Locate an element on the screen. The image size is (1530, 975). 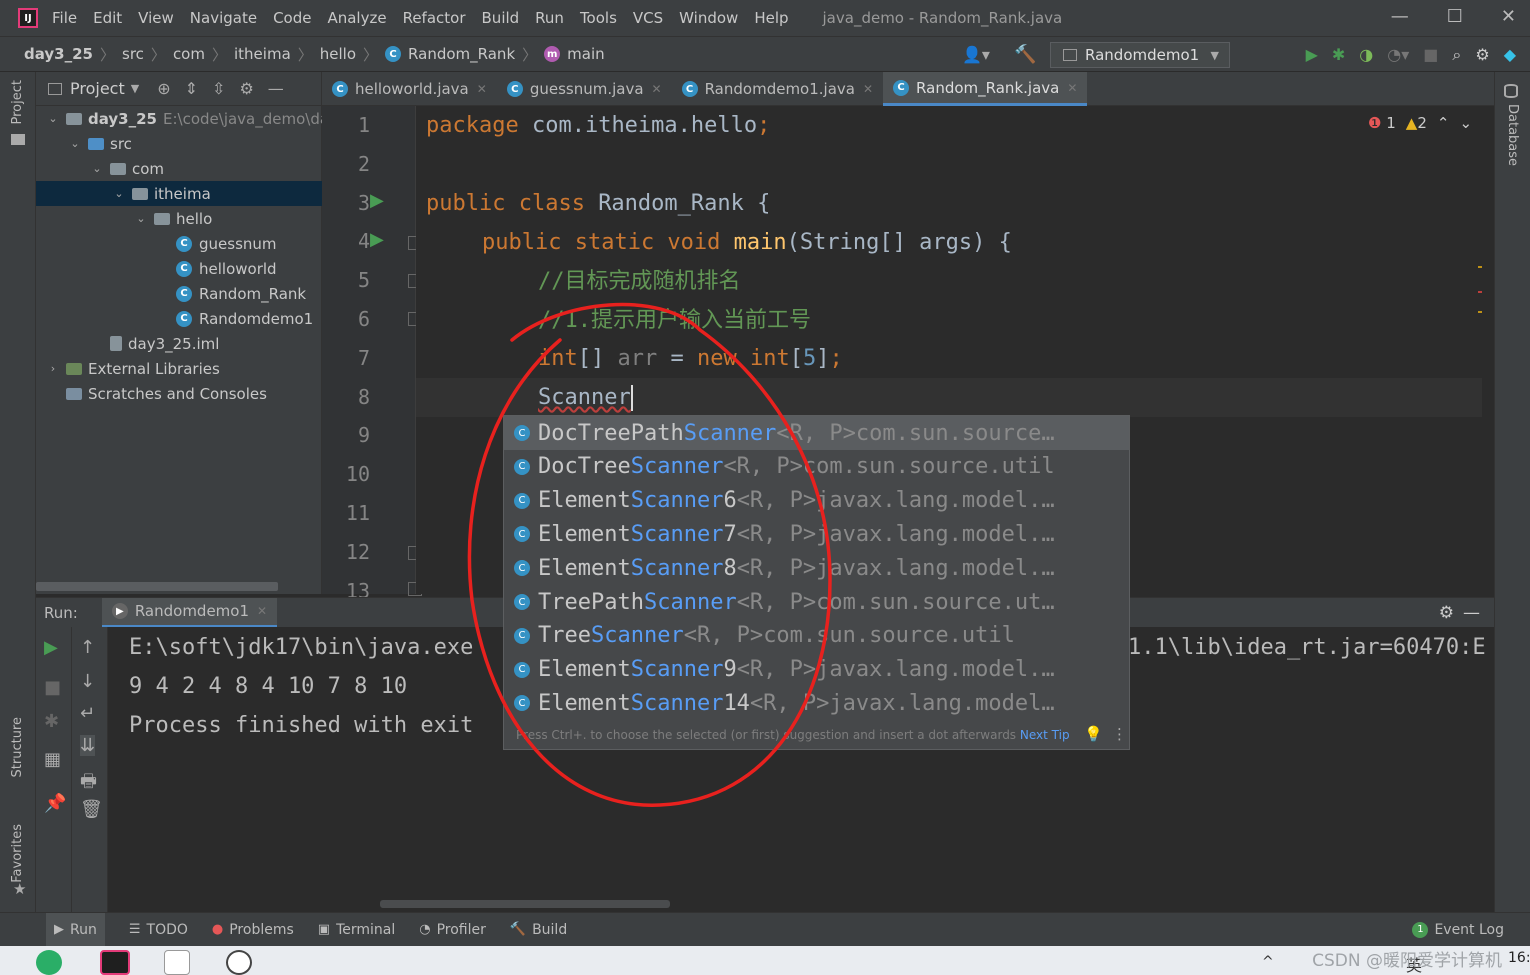
debug-settings-icon: ✱ is located at coordinates (51, 721).